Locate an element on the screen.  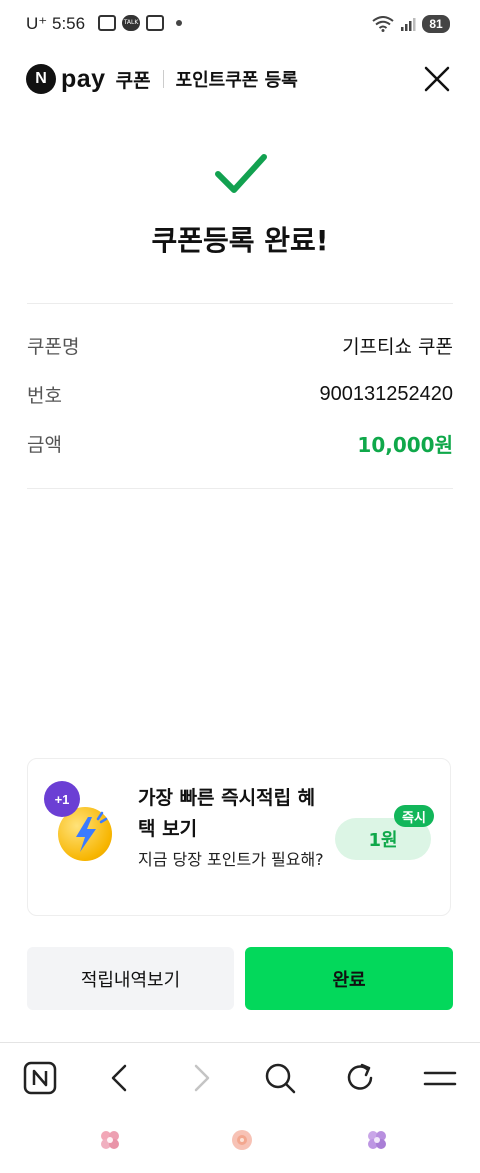
naver-home-icon is located at coordinates (40, 1078).